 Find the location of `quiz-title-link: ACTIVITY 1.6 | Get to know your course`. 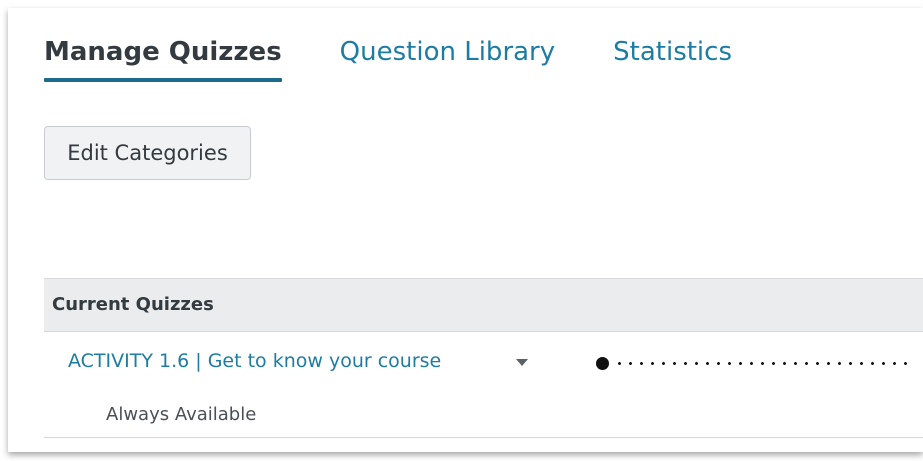

quiz-title-link: ACTIVITY 1.6 | Get to know your course is located at coordinates (254, 361).